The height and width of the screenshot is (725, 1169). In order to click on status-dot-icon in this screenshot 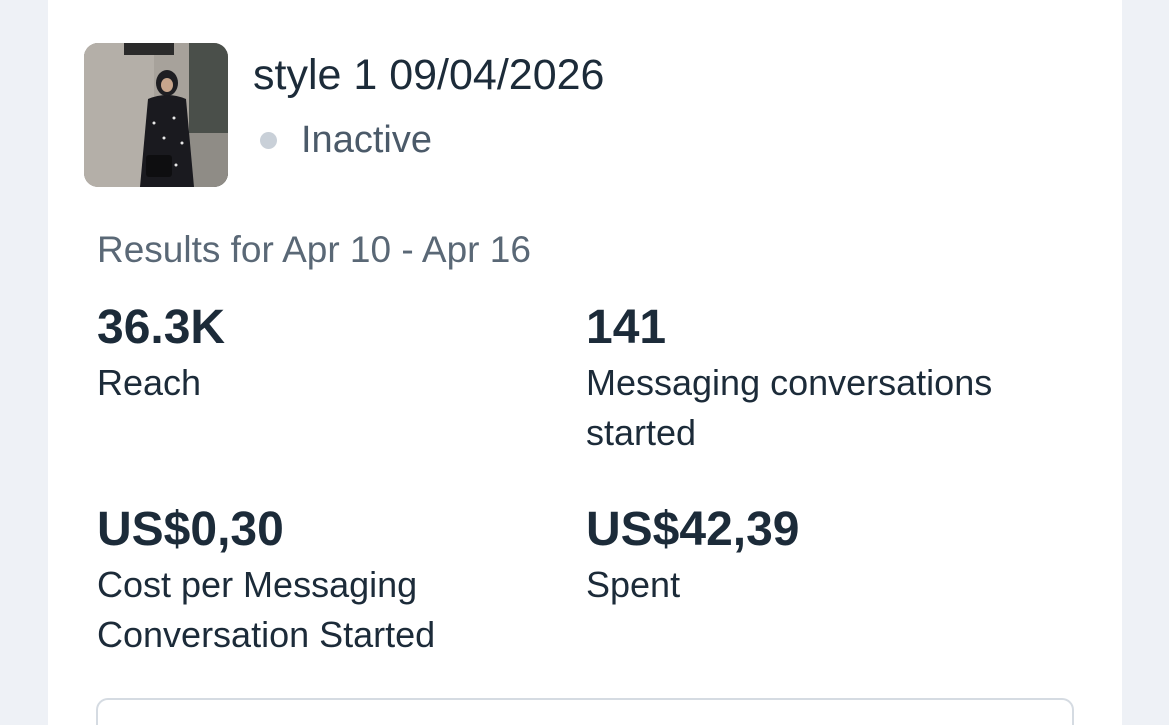, I will do `click(268, 140)`.